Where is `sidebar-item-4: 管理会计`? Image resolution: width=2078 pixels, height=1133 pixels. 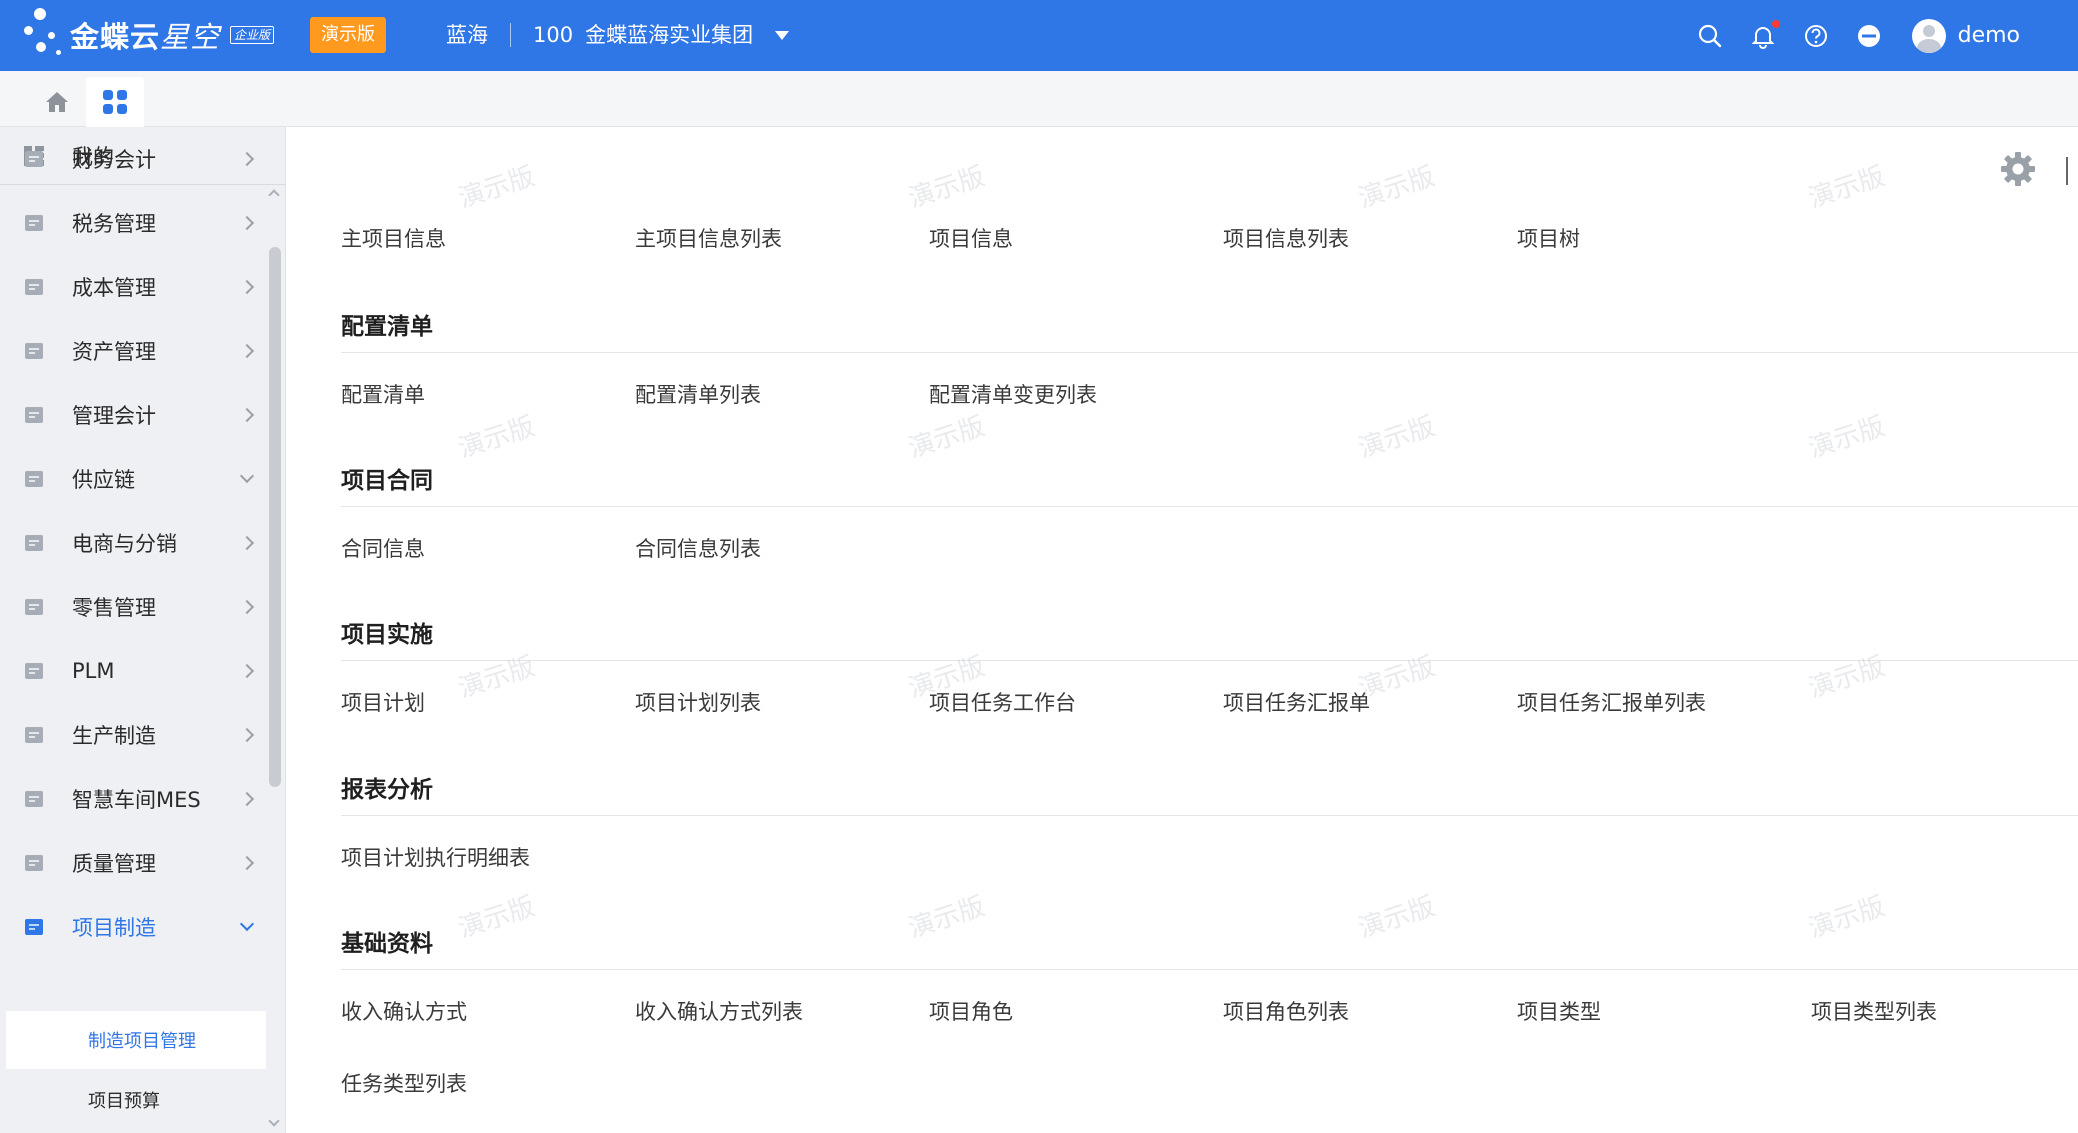
sidebar-item-4: 管理会计 is located at coordinates (134, 415).